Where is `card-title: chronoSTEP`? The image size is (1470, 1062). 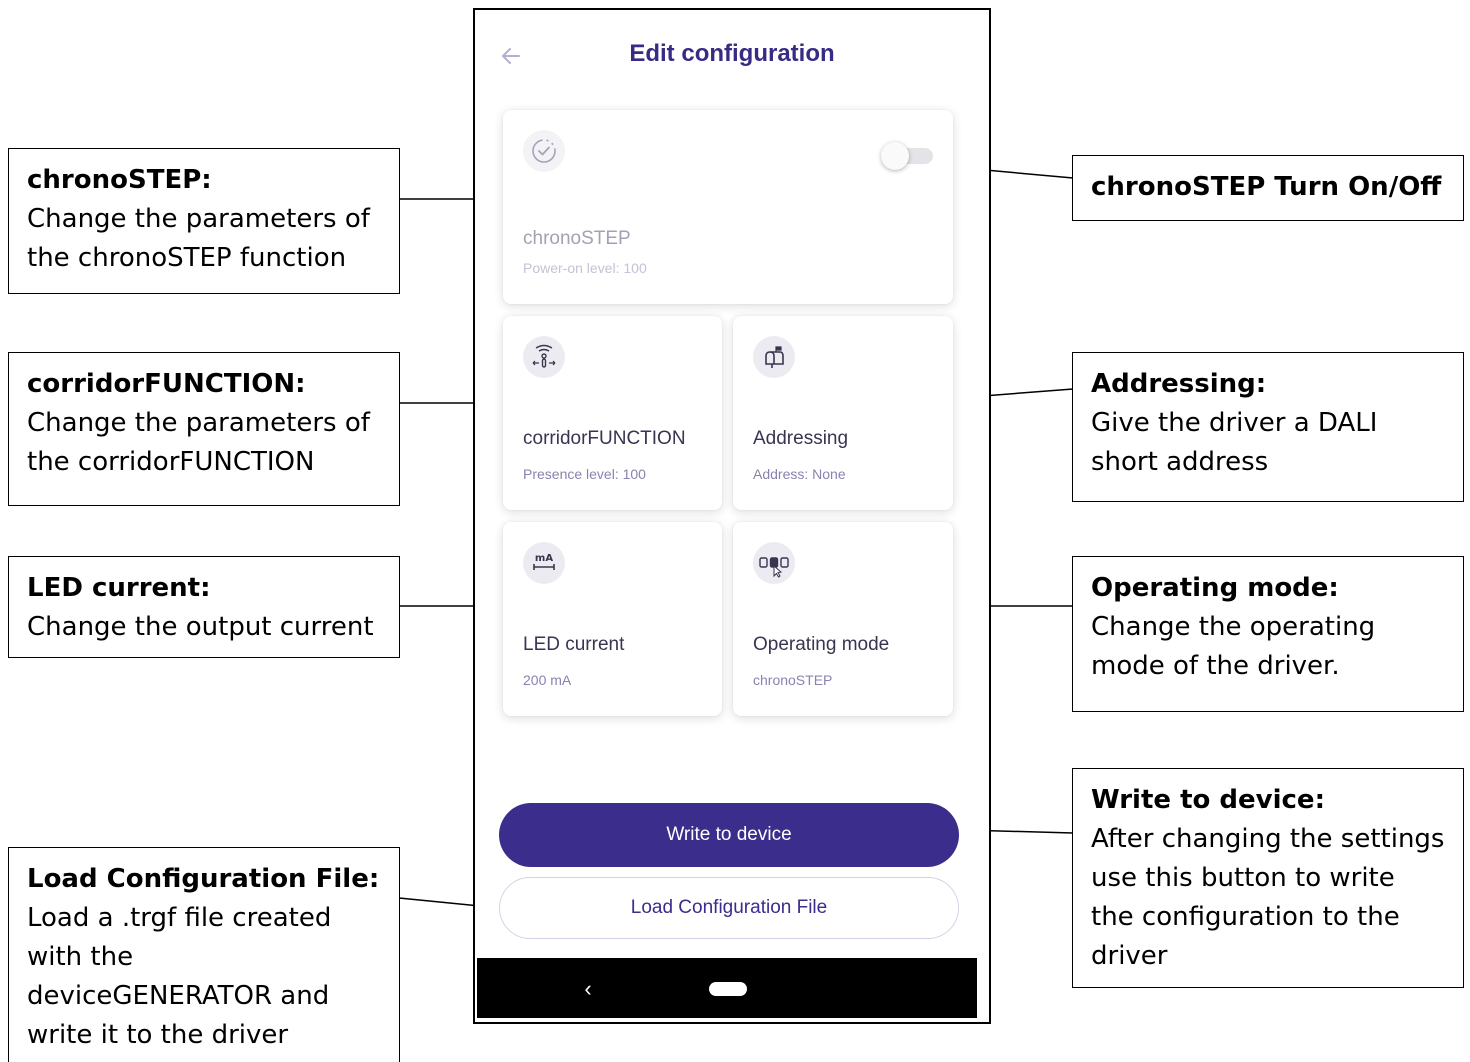 card-title: chronoSTEP is located at coordinates (577, 238).